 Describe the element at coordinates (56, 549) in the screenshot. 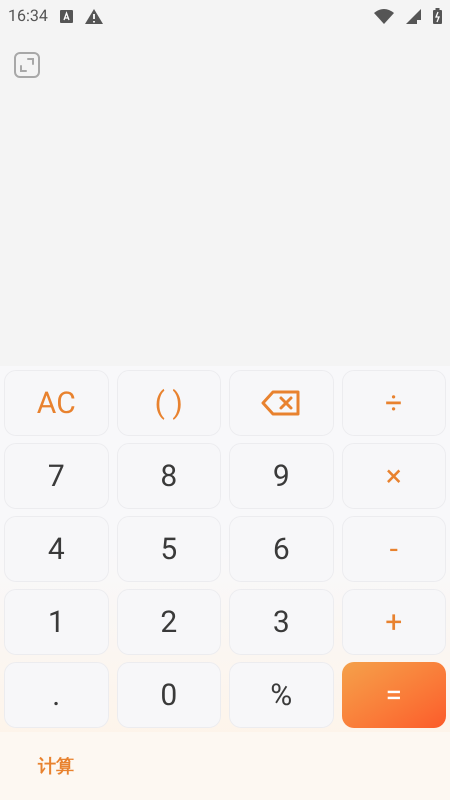

I see `key-button: 4` at that location.